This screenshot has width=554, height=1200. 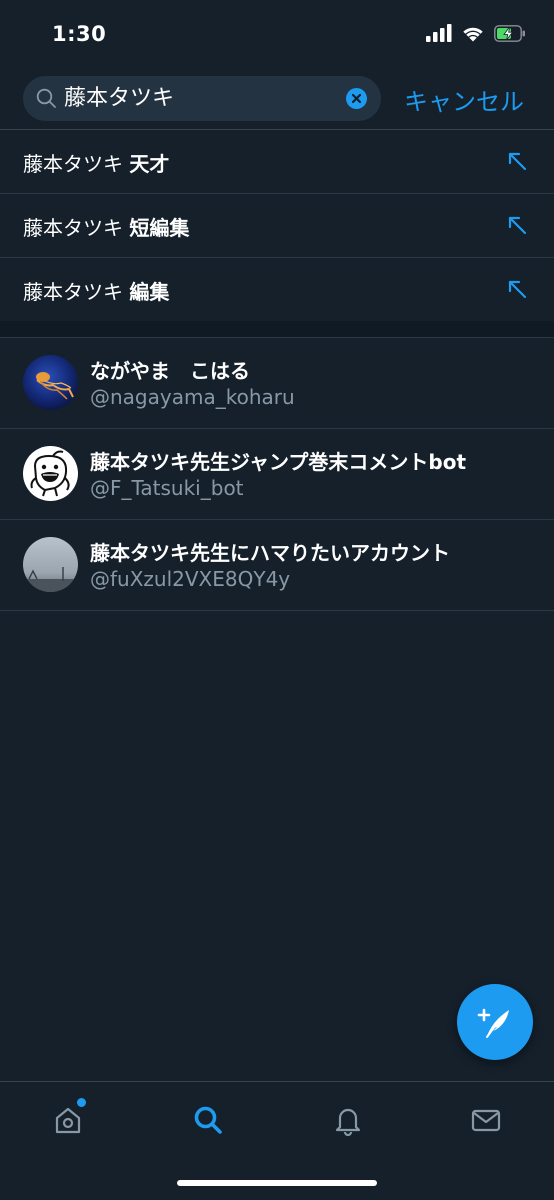 I want to click on user-handle: @nagayama_koharu, so click(x=192, y=397).